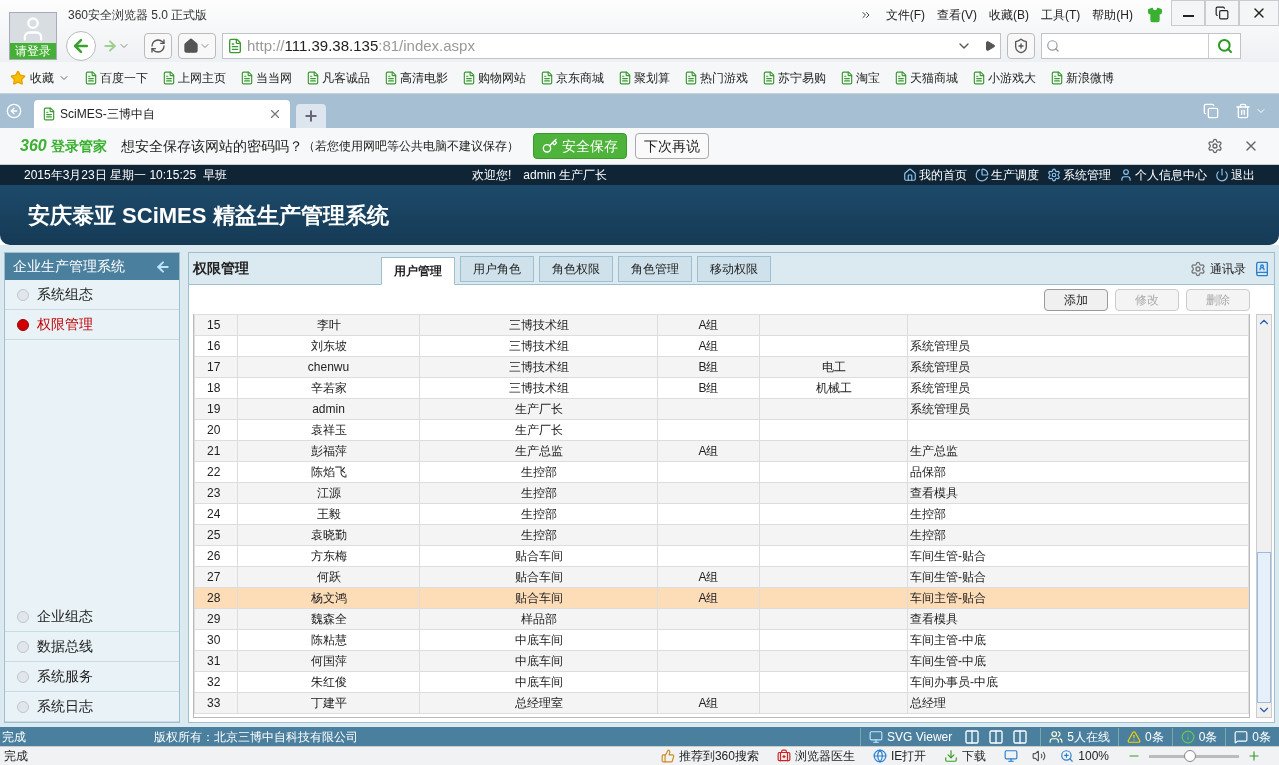  Describe the element at coordinates (901, 77) in the screenshot. I see `page-icon` at that location.